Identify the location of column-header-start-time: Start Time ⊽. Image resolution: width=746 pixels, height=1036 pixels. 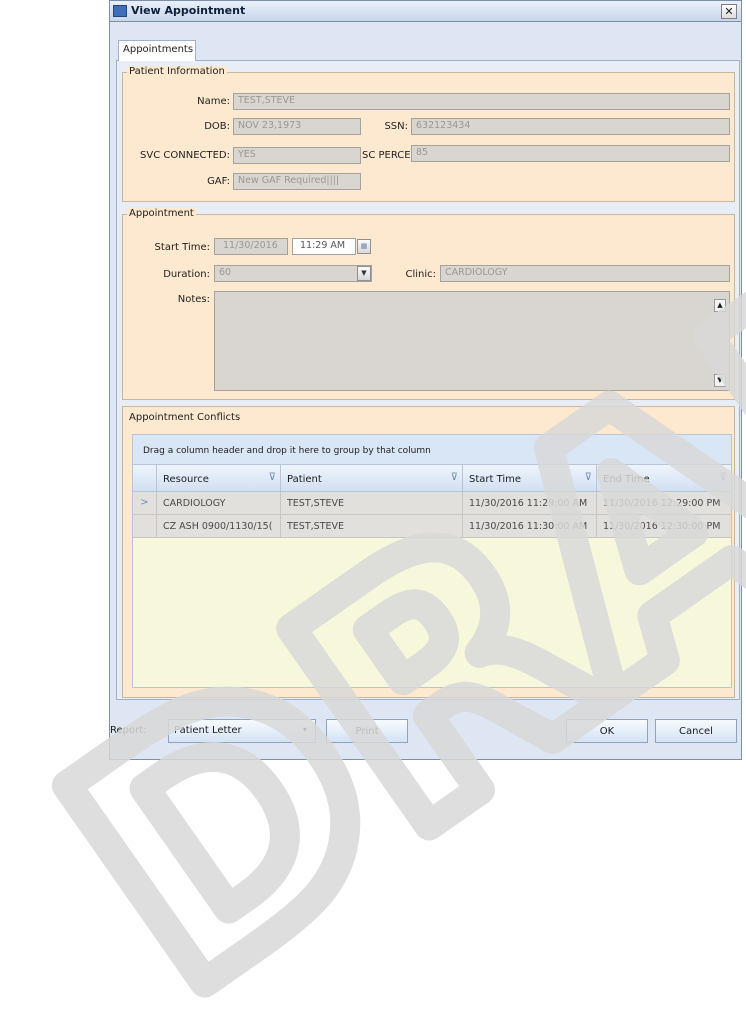
(530, 478).